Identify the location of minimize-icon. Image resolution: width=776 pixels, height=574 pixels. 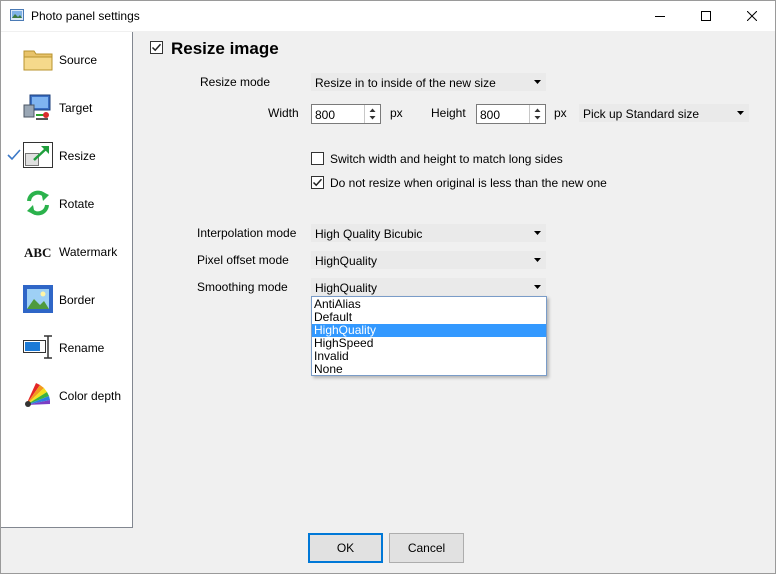
(660, 16).